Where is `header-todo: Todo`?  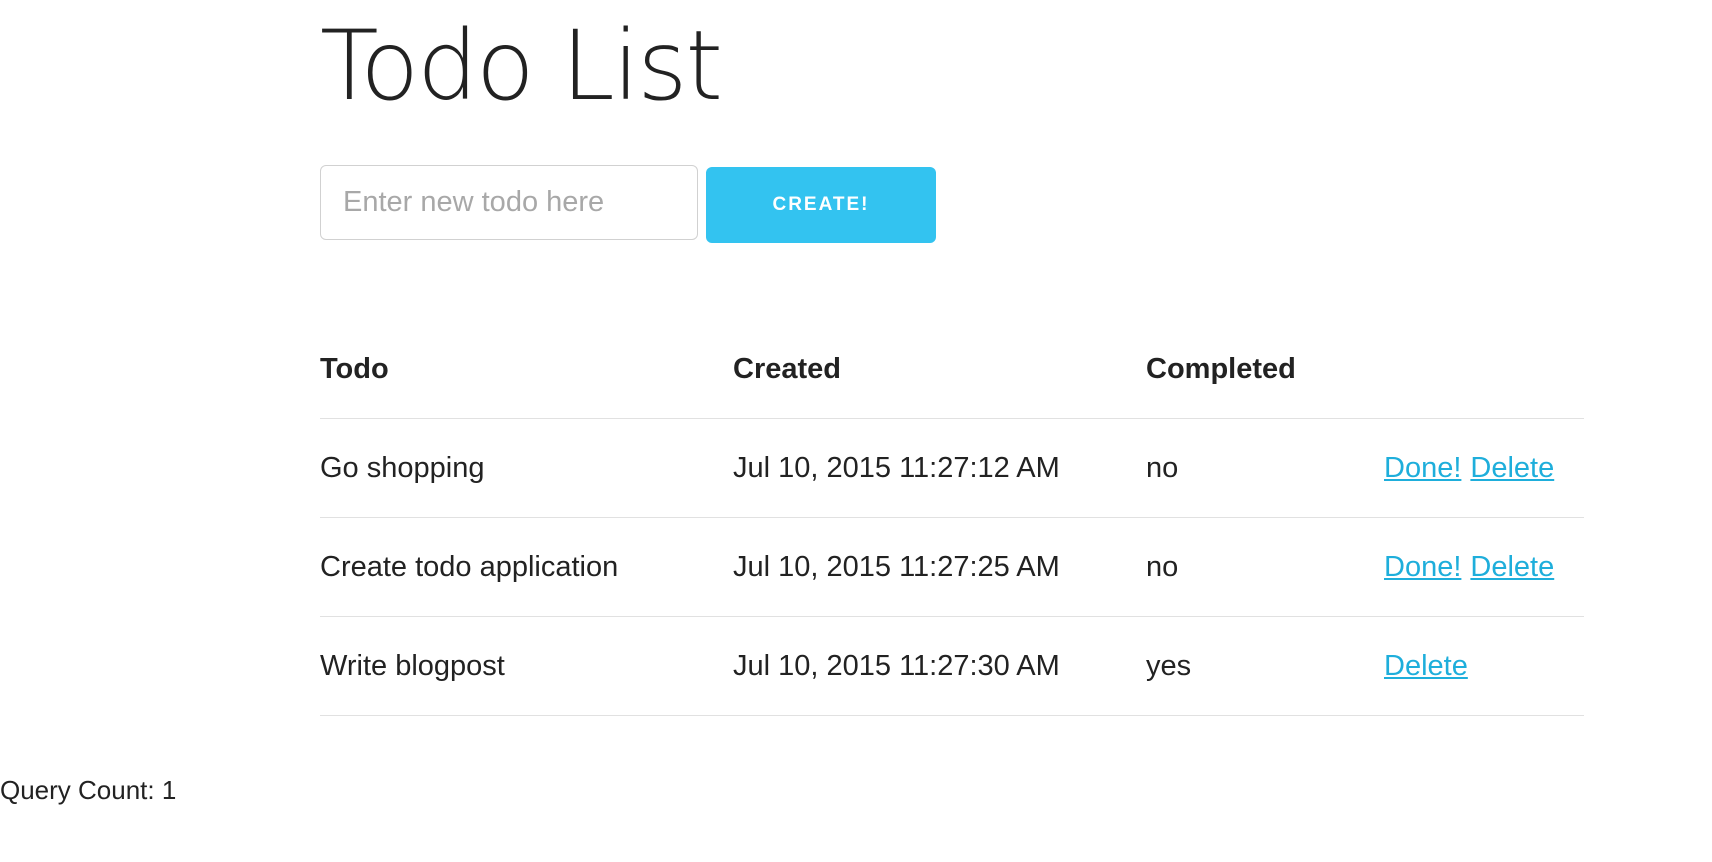 header-todo: Todo is located at coordinates (526, 369).